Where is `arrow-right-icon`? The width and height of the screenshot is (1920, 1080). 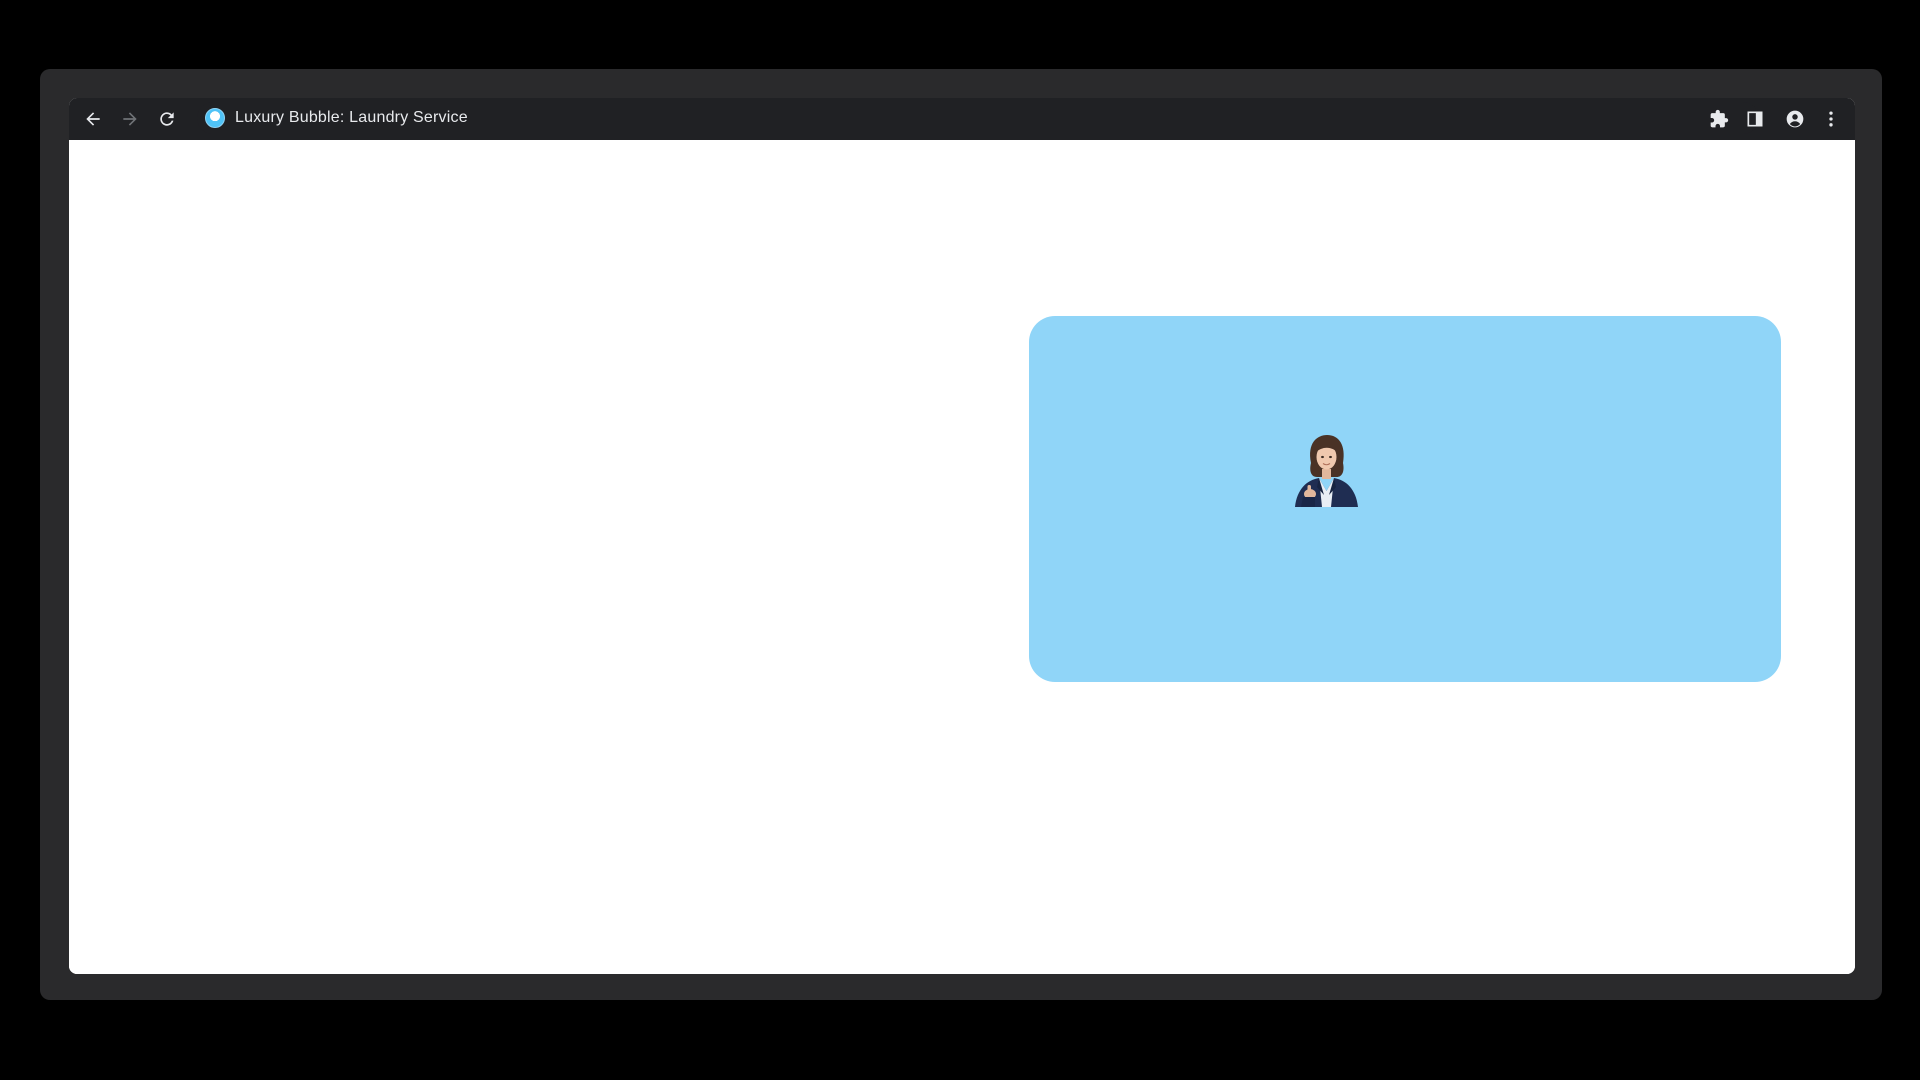
arrow-right-icon is located at coordinates (130, 119).